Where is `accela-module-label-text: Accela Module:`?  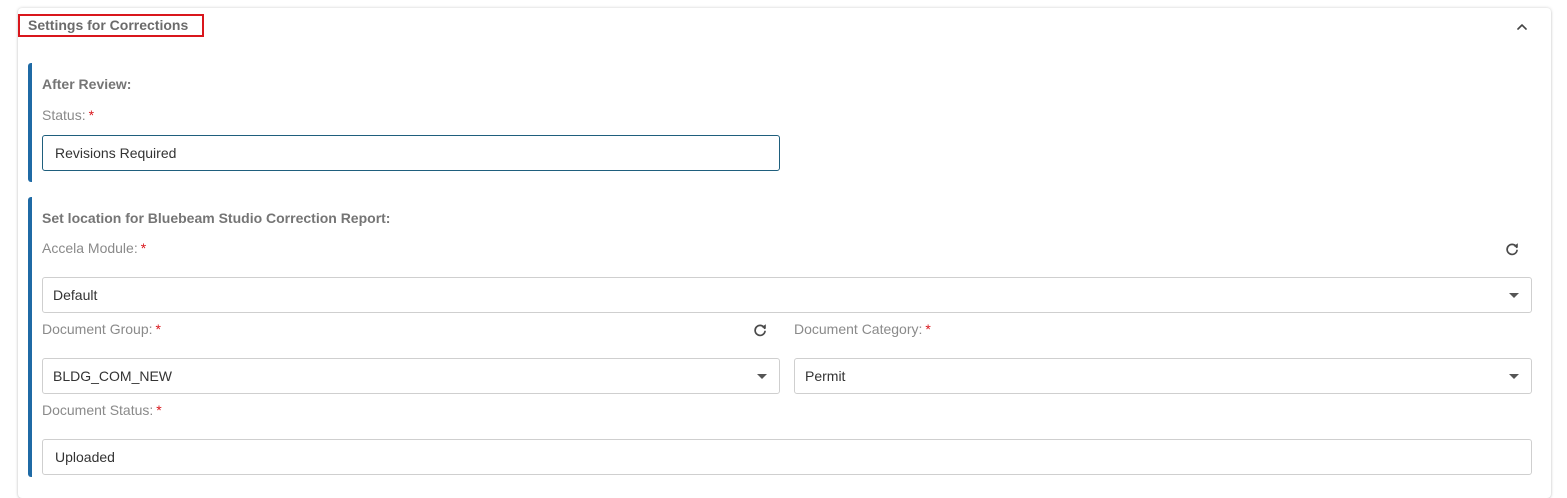
accela-module-label-text: Accela Module: is located at coordinates (90, 248).